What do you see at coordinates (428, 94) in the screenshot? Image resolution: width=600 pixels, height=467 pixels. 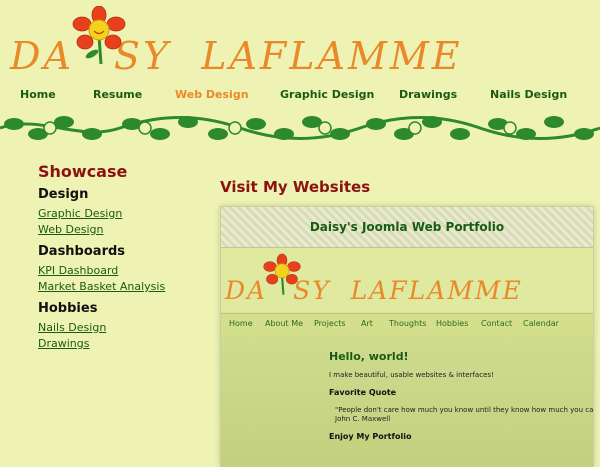 I see `nav-drawings: Drawings` at bounding box center [428, 94].